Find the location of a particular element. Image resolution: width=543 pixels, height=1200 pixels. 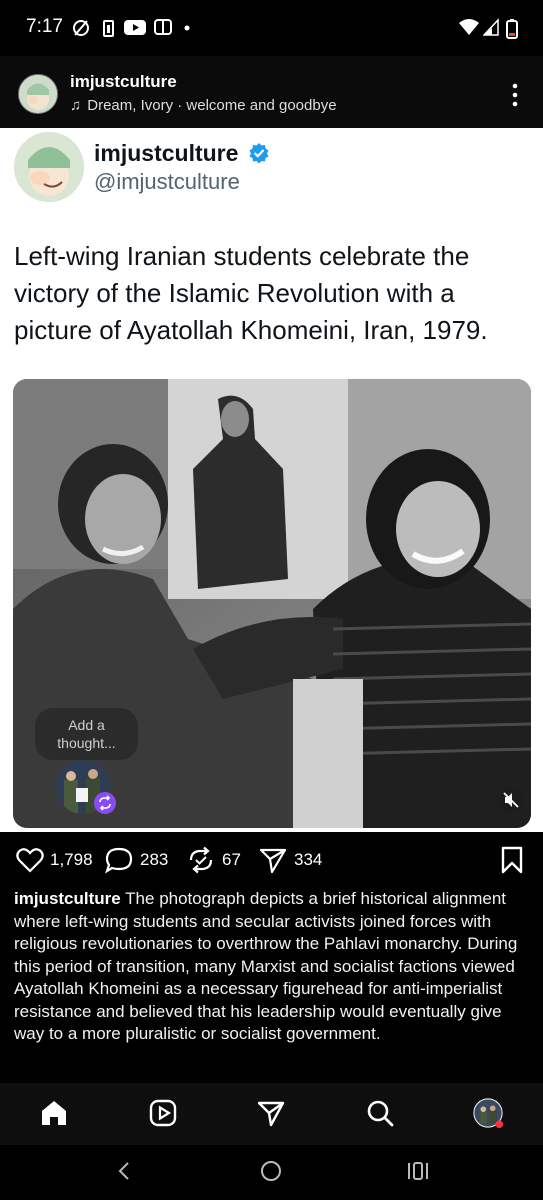

battery-saver-icon is located at coordinates (108, 28).